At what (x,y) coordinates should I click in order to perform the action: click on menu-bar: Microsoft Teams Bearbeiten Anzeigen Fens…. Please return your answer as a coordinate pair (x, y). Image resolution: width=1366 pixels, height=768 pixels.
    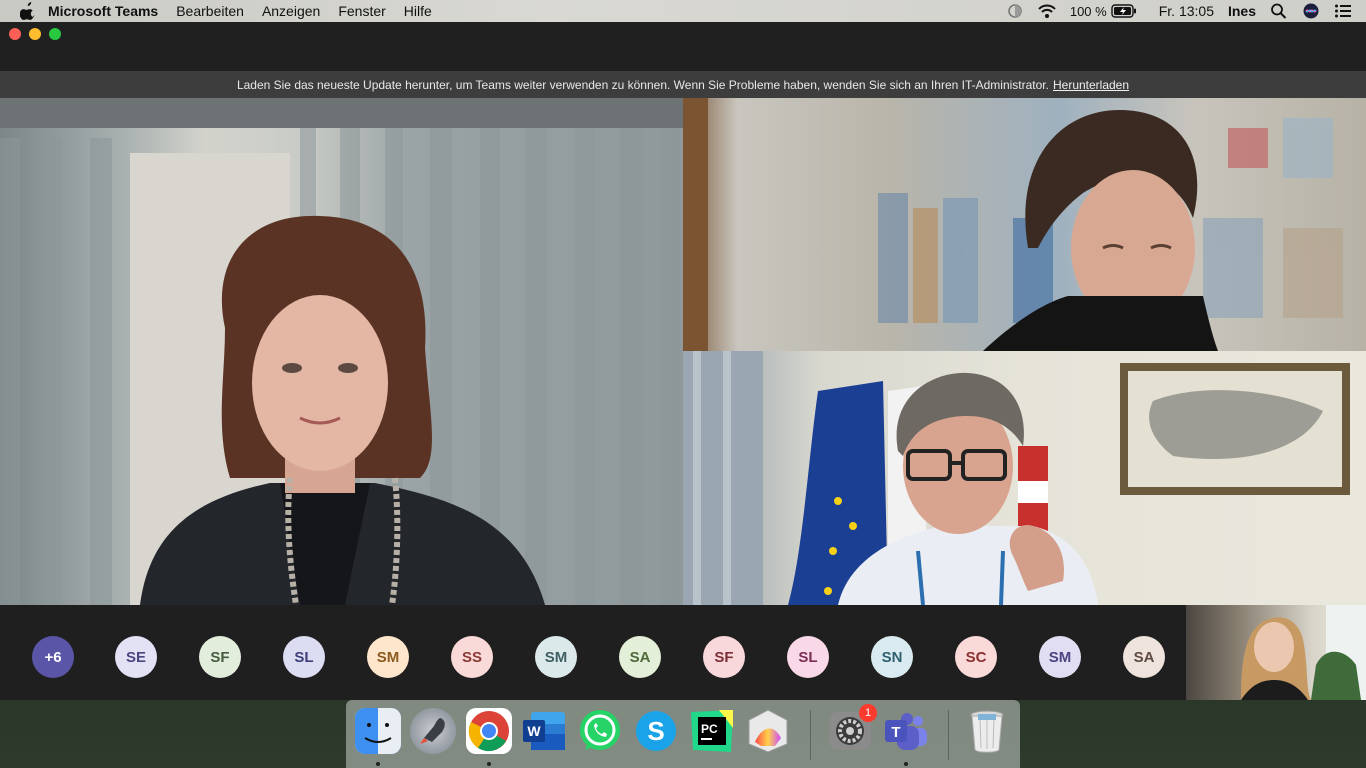
    Looking at the image, I should click on (683, 11).